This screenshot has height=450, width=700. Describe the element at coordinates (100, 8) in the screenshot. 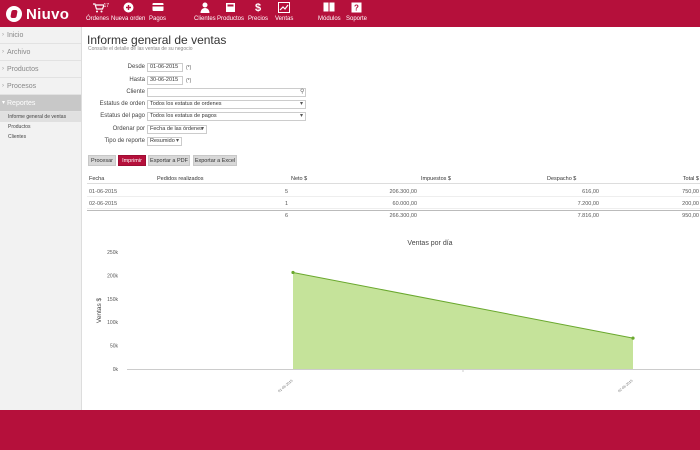

I see `cart-icon: 17` at that location.